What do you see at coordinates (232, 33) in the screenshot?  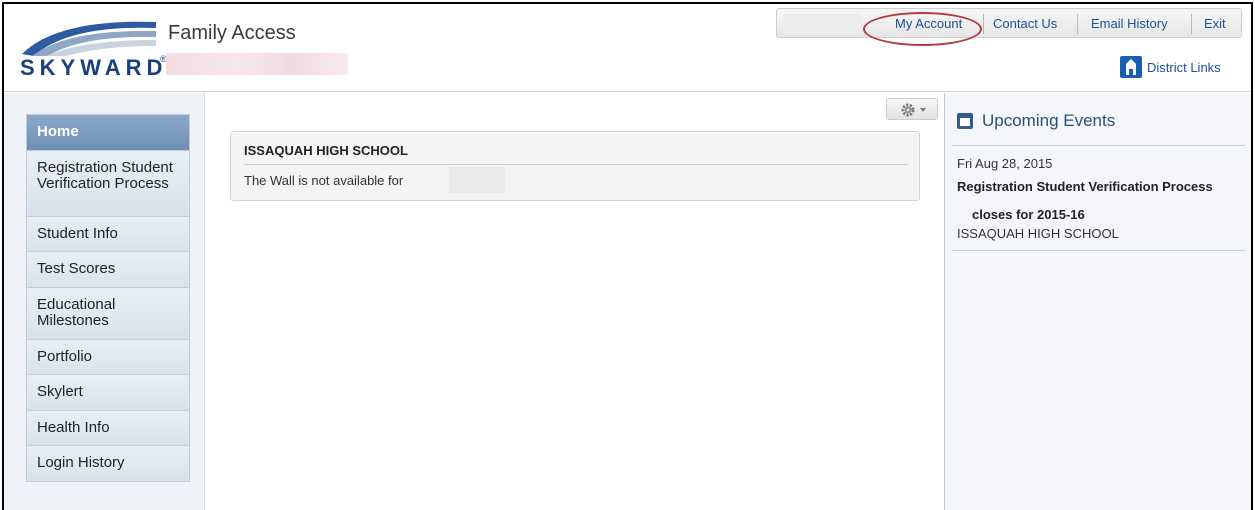 I see `app-title: Family Access` at bounding box center [232, 33].